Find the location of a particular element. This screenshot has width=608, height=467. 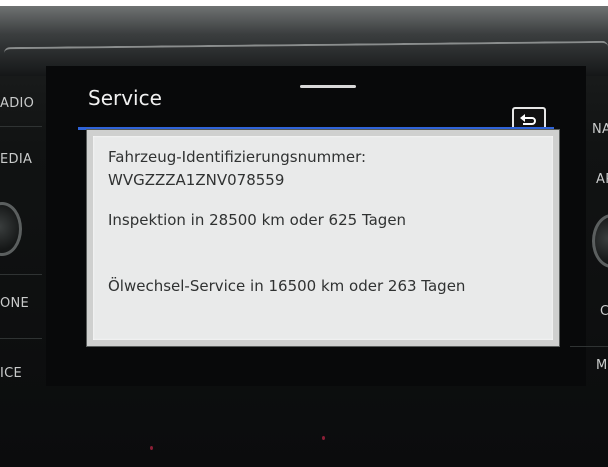

side-button-voice: ICE is located at coordinates (11, 373).